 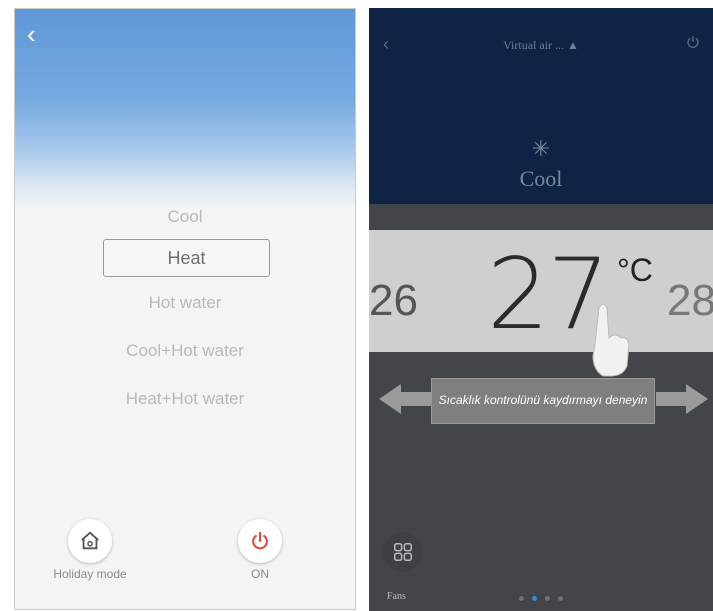 What do you see at coordinates (541, 148) in the screenshot?
I see `snowflake-icon: ✳` at bounding box center [541, 148].